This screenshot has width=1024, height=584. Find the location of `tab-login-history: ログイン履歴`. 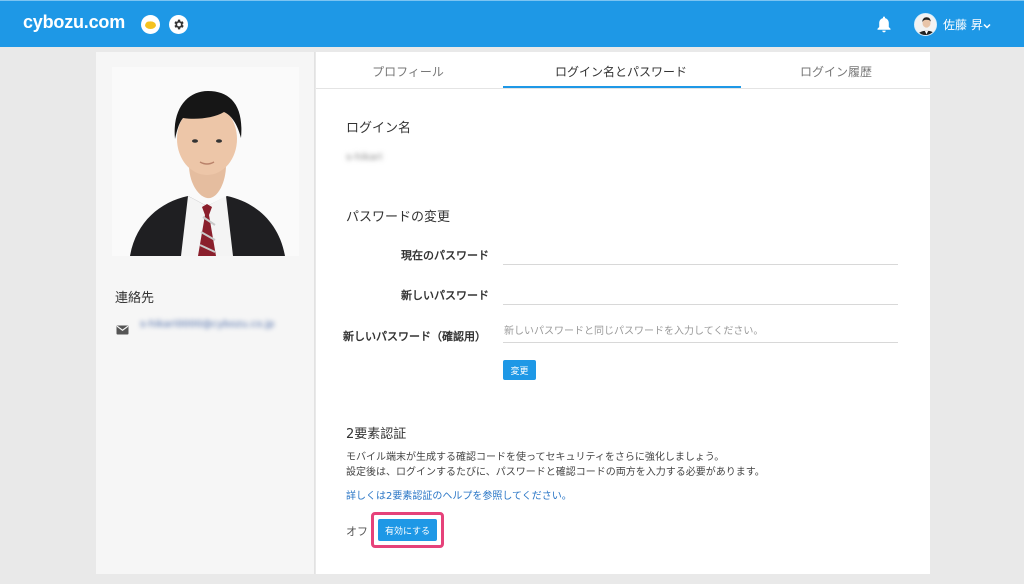

tab-login-history: ログイン履歴 is located at coordinates (836, 71).